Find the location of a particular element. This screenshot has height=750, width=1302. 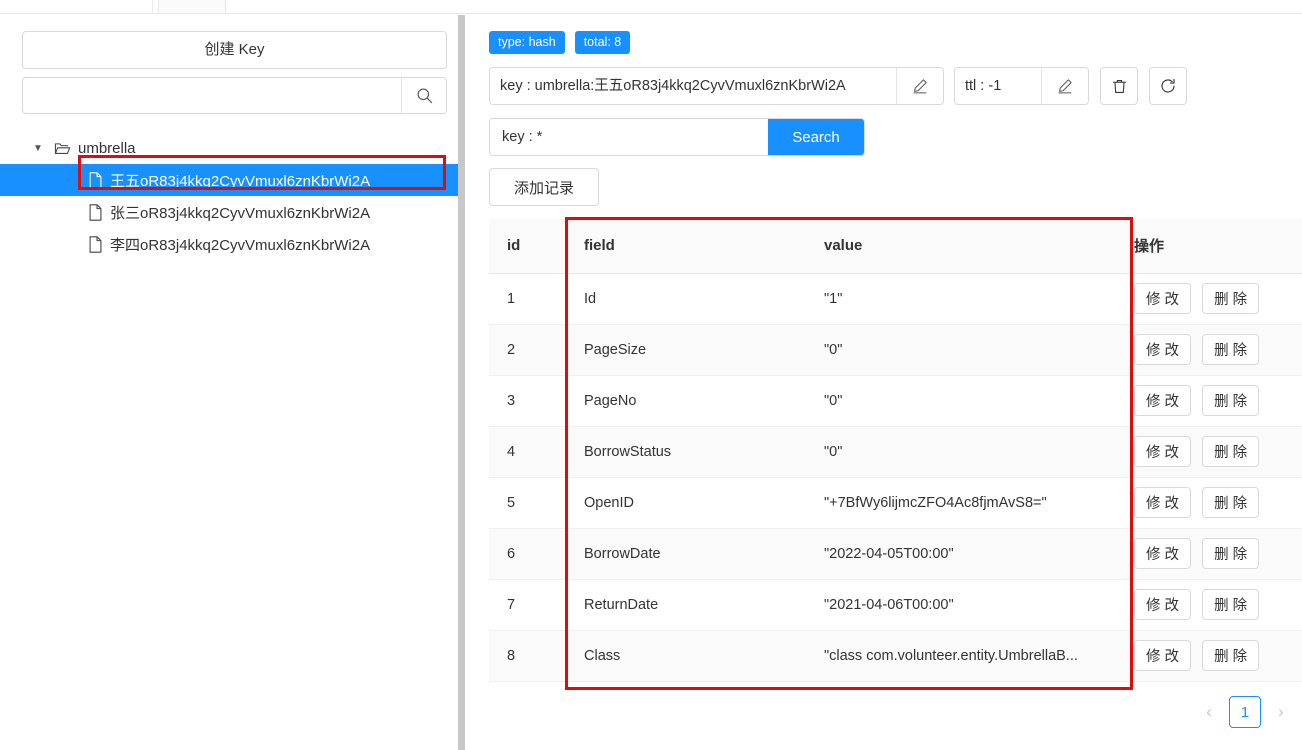

tree-node-label: umbrella is located at coordinates (107, 148).